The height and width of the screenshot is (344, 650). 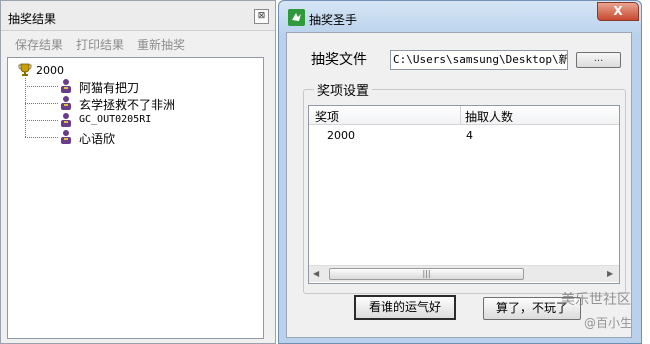 What do you see at coordinates (339, 60) in the screenshot?
I see `file-label: 抽奖文件` at bounding box center [339, 60].